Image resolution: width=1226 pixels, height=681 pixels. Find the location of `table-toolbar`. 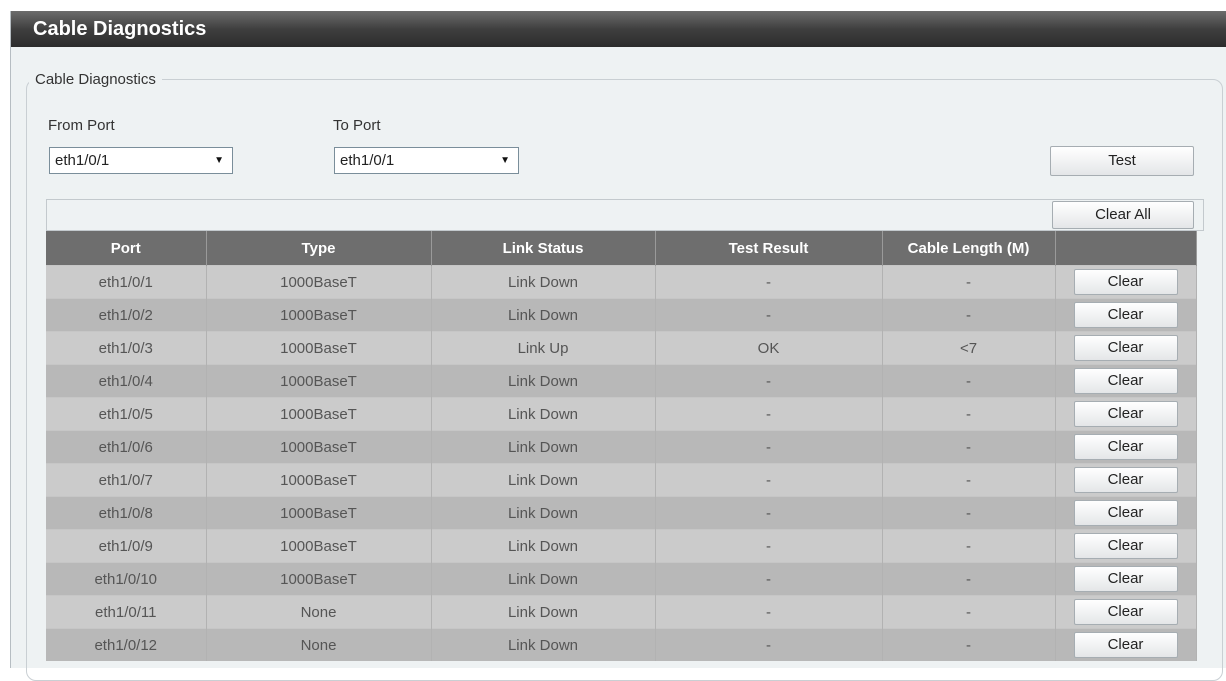

table-toolbar is located at coordinates (625, 215).